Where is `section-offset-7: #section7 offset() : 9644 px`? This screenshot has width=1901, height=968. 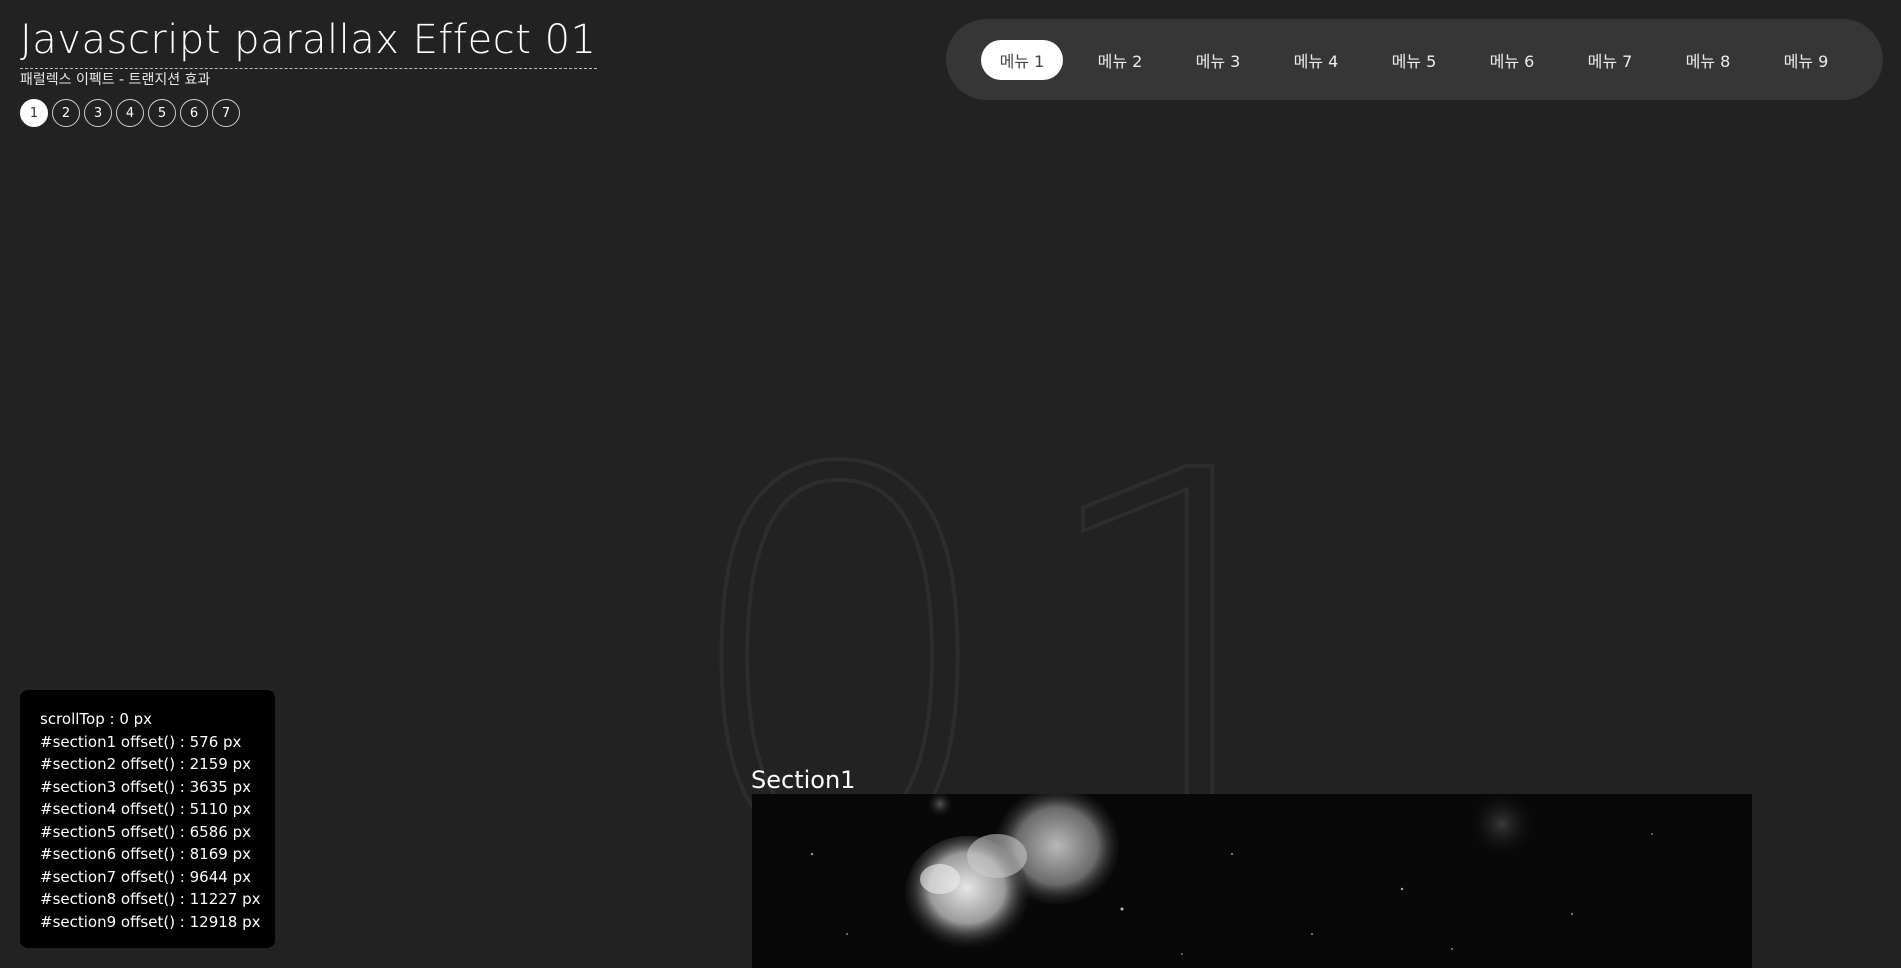 section-offset-7: #section7 offset() : 9644 px is located at coordinates (145, 876).